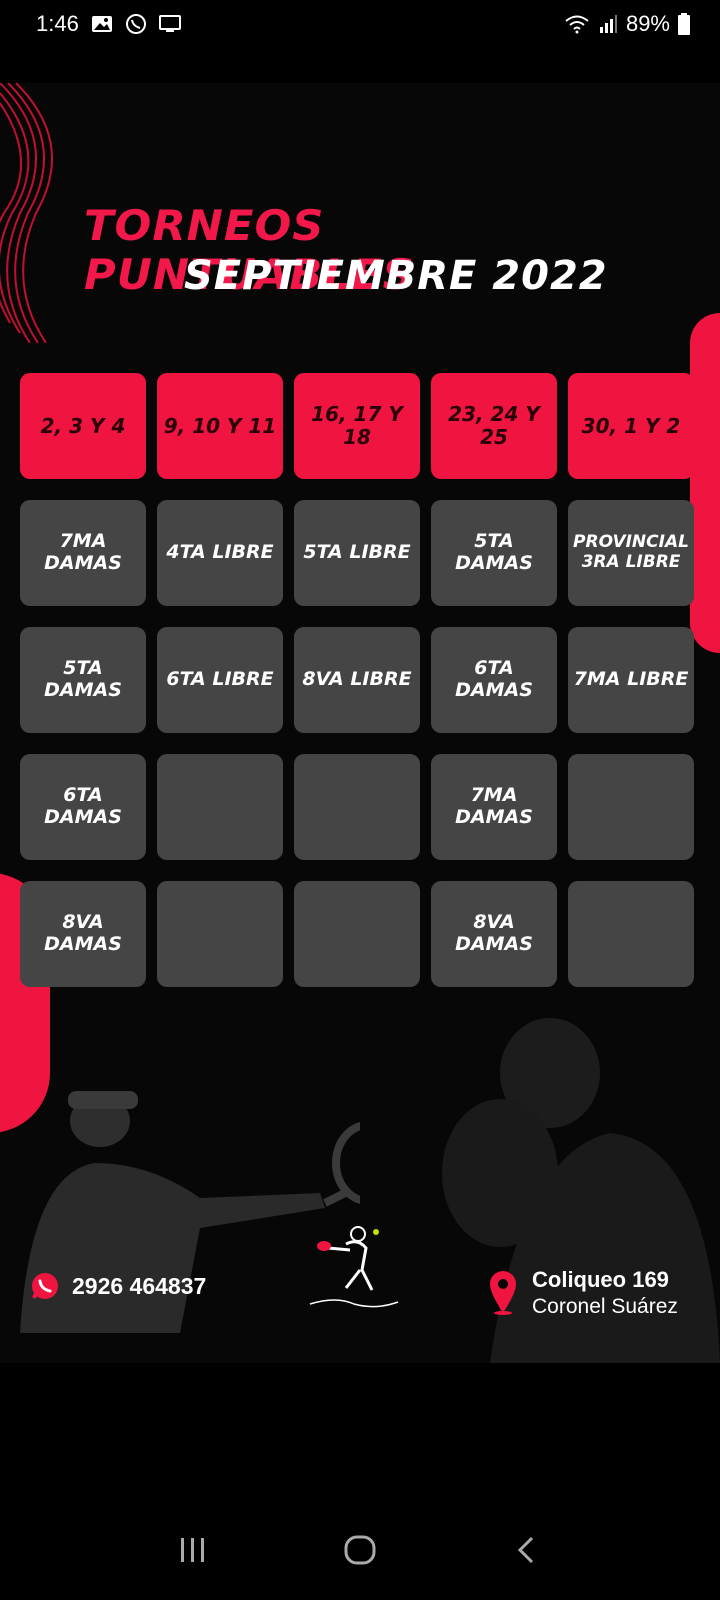 The image size is (720, 1600). What do you see at coordinates (101, 24) in the screenshot?
I see `gallery-icon` at bounding box center [101, 24].